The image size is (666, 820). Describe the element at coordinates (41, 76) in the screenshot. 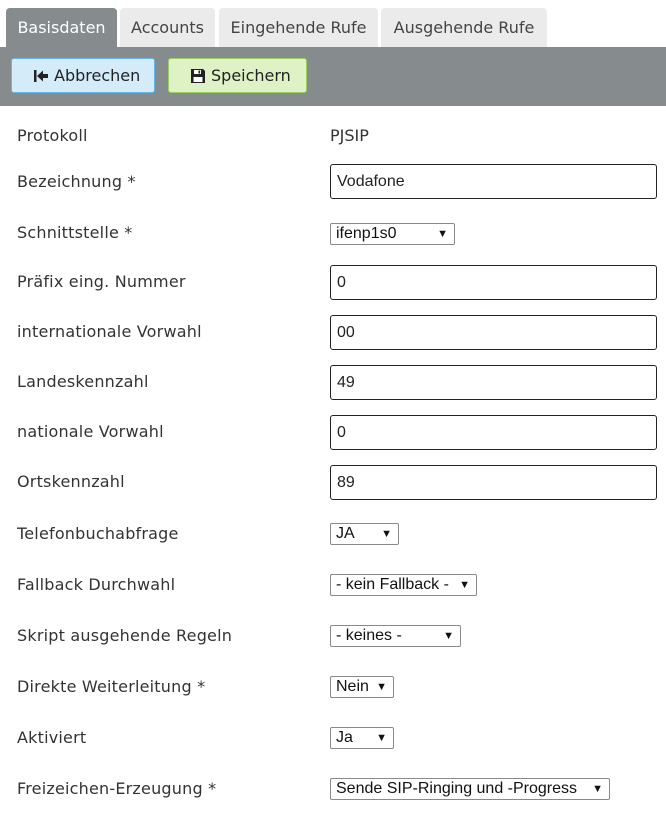

I see `exit-arrow-icon` at that location.